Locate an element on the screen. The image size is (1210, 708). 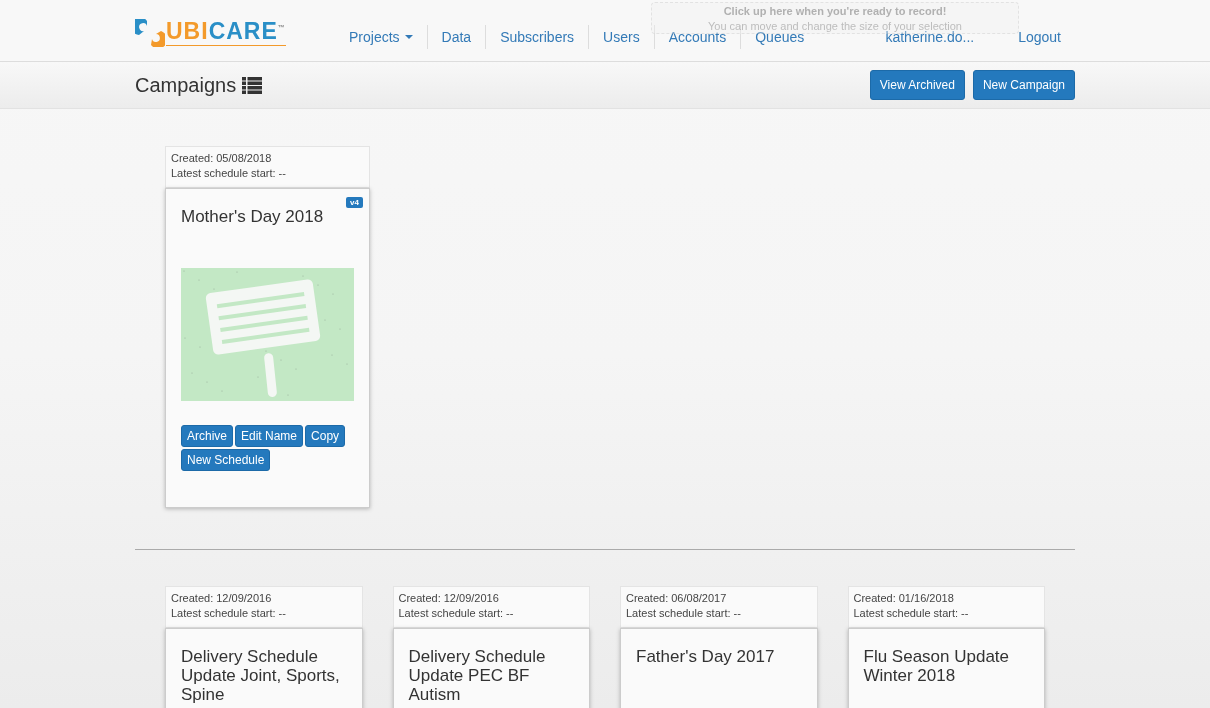
nav-link: Projects is located at coordinates (381, 36).